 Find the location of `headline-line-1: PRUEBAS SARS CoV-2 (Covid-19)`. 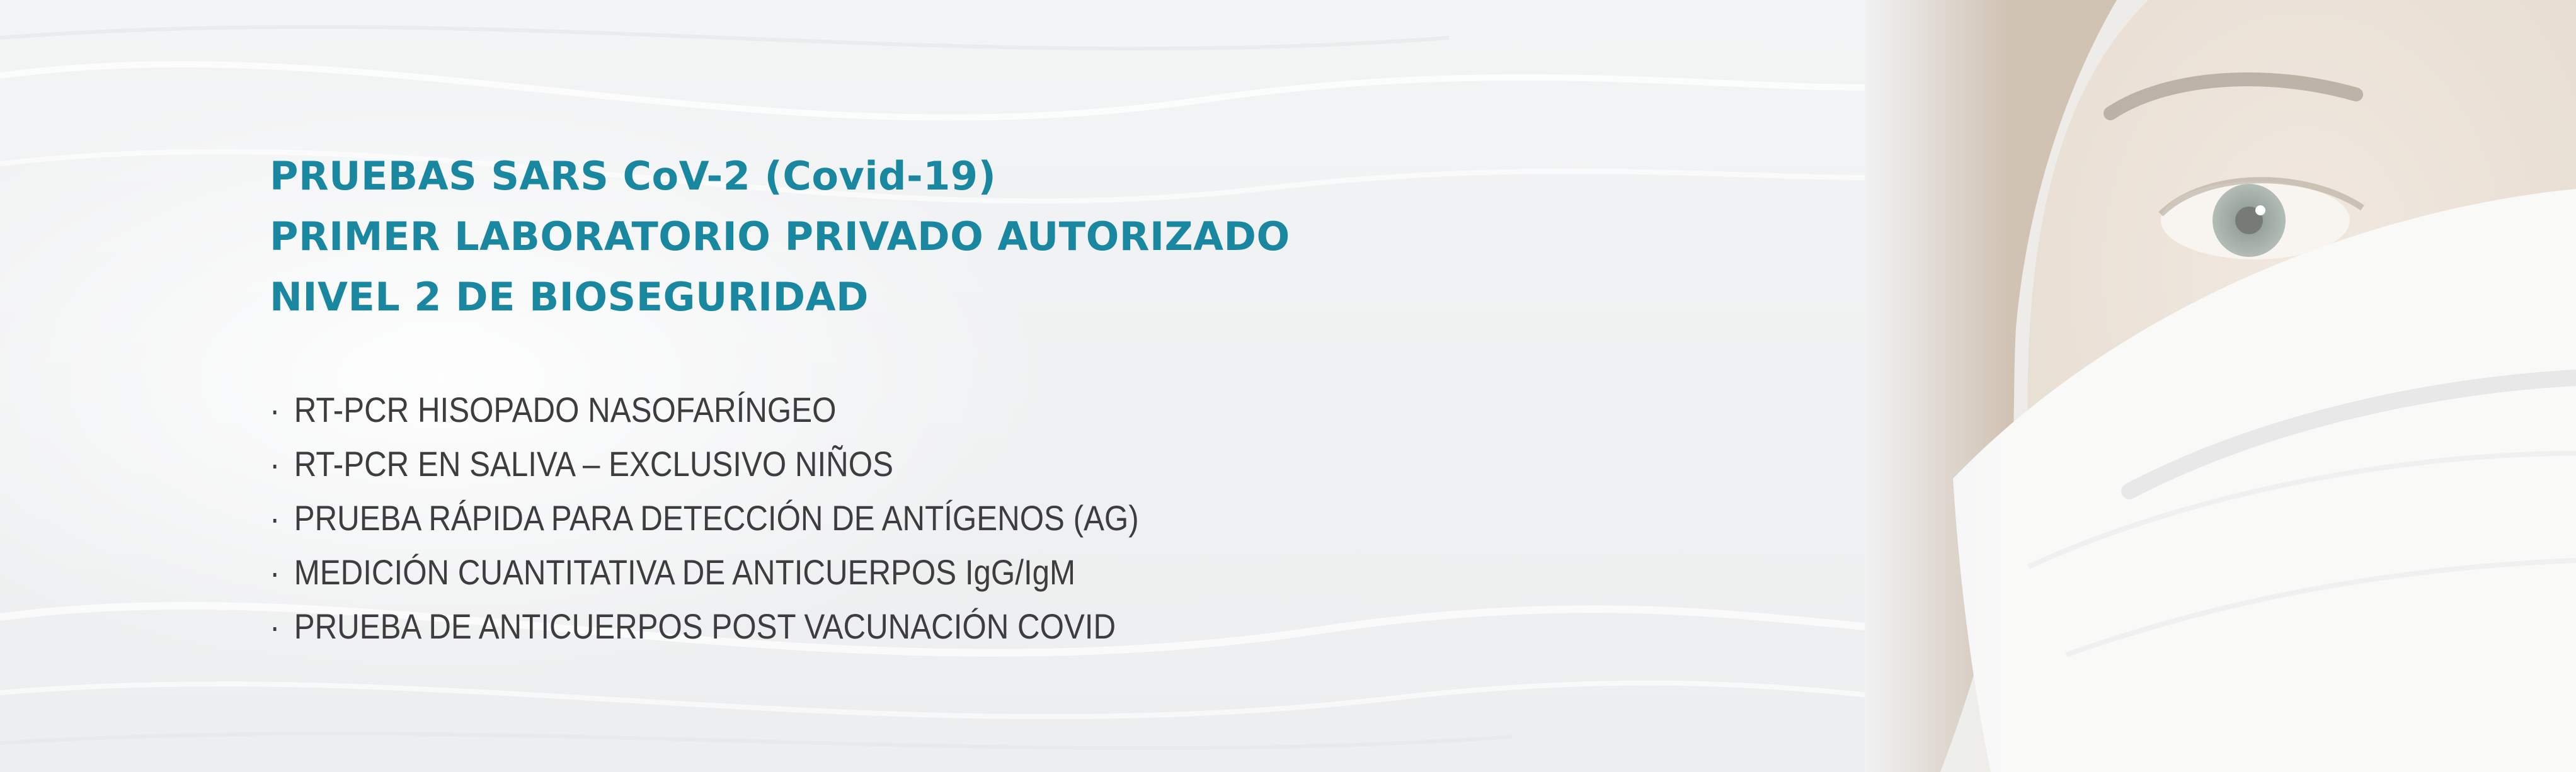

headline-line-1: PRUEBAS SARS CoV-2 (Covid-19) is located at coordinates (633, 176).